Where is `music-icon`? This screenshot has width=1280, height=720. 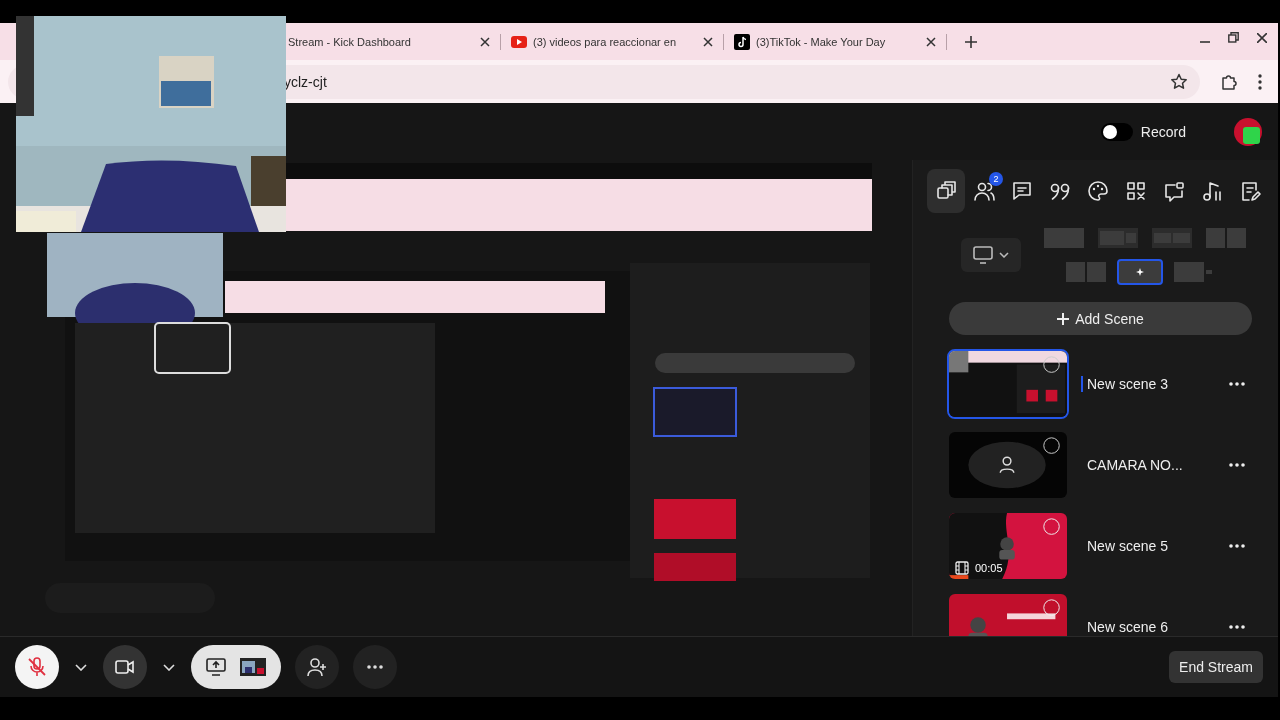 music-icon is located at coordinates (1212, 191).